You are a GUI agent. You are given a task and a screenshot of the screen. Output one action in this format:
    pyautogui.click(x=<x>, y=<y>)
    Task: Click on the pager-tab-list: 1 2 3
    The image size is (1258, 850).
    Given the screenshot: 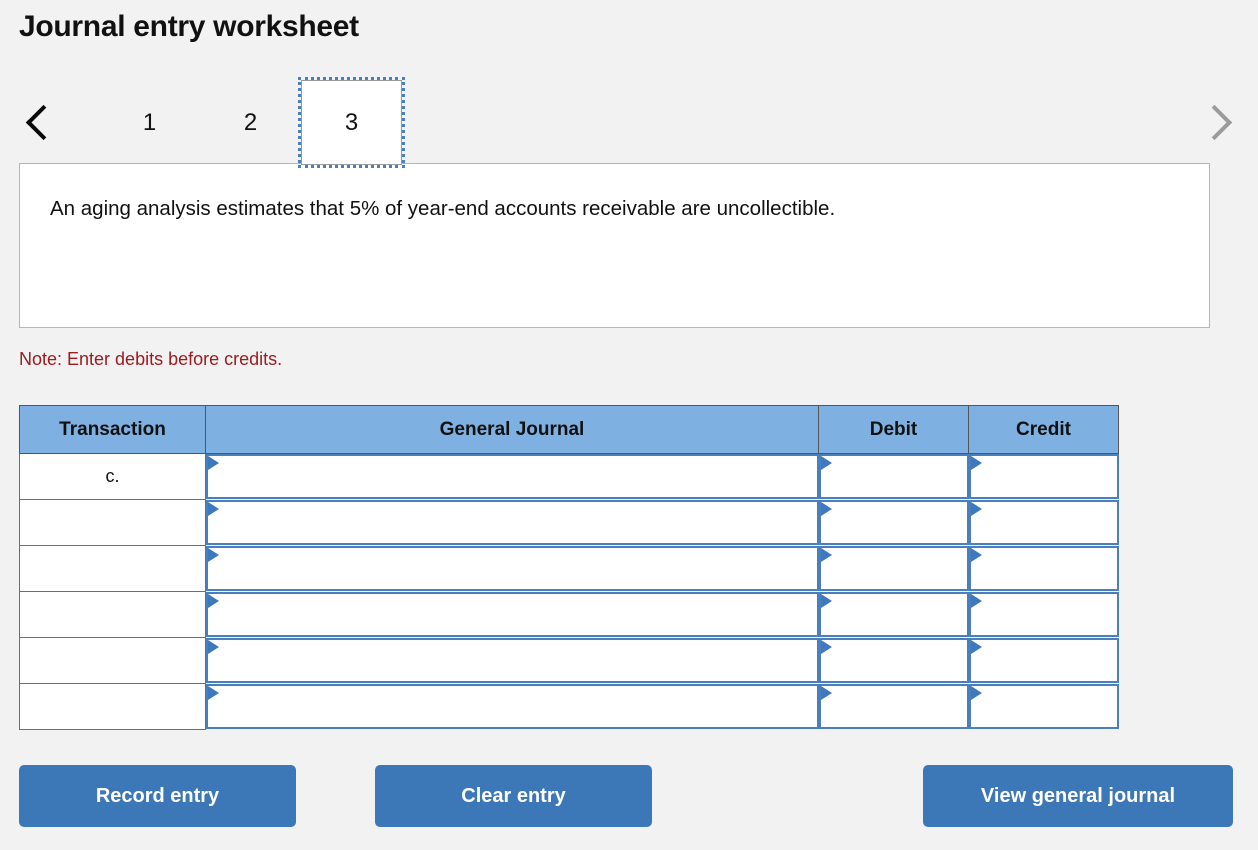 What is the action you would take?
    pyautogui.click(x=252, y=122)
    